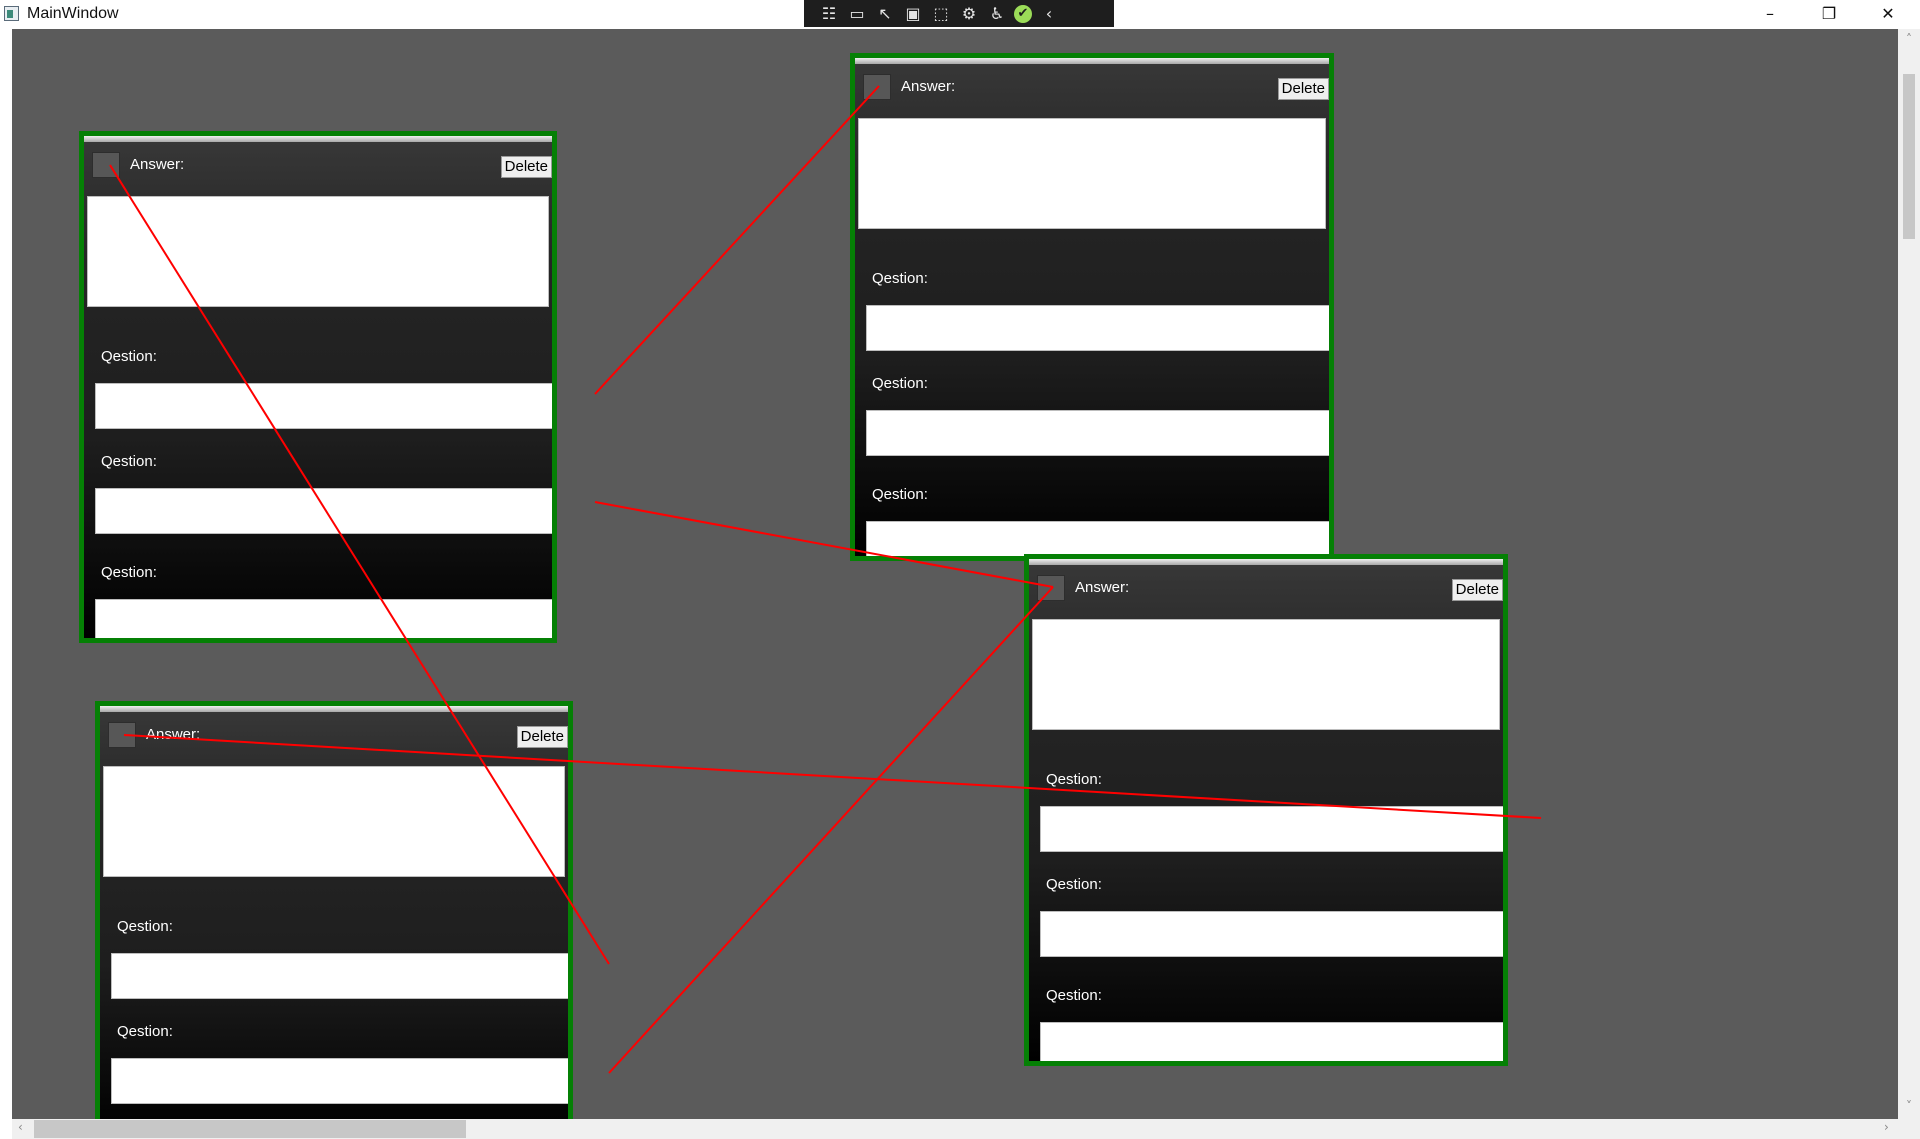 The height and width of the screenshot is (1139, 1920). What do you see at coordinates (11, 13) in the screenshot?
I see `app-icon` at bounding box center [11, 13].